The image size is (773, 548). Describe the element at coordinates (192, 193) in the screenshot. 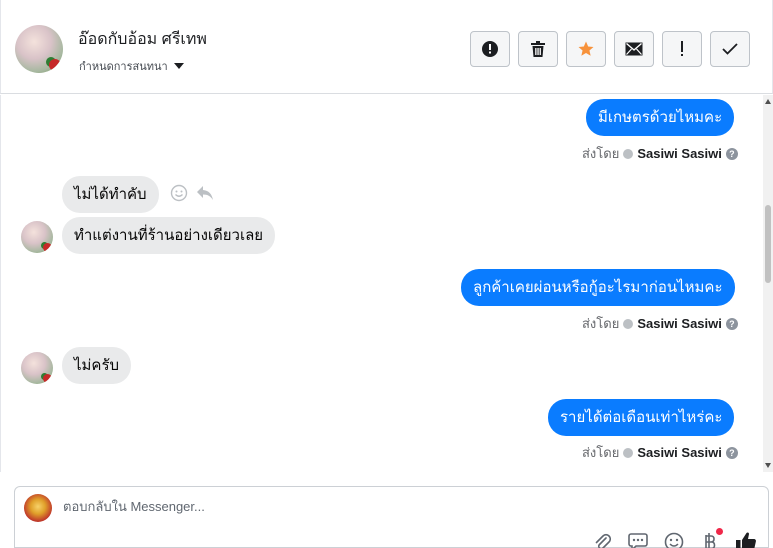

I see `message-hover-tools` at that location.